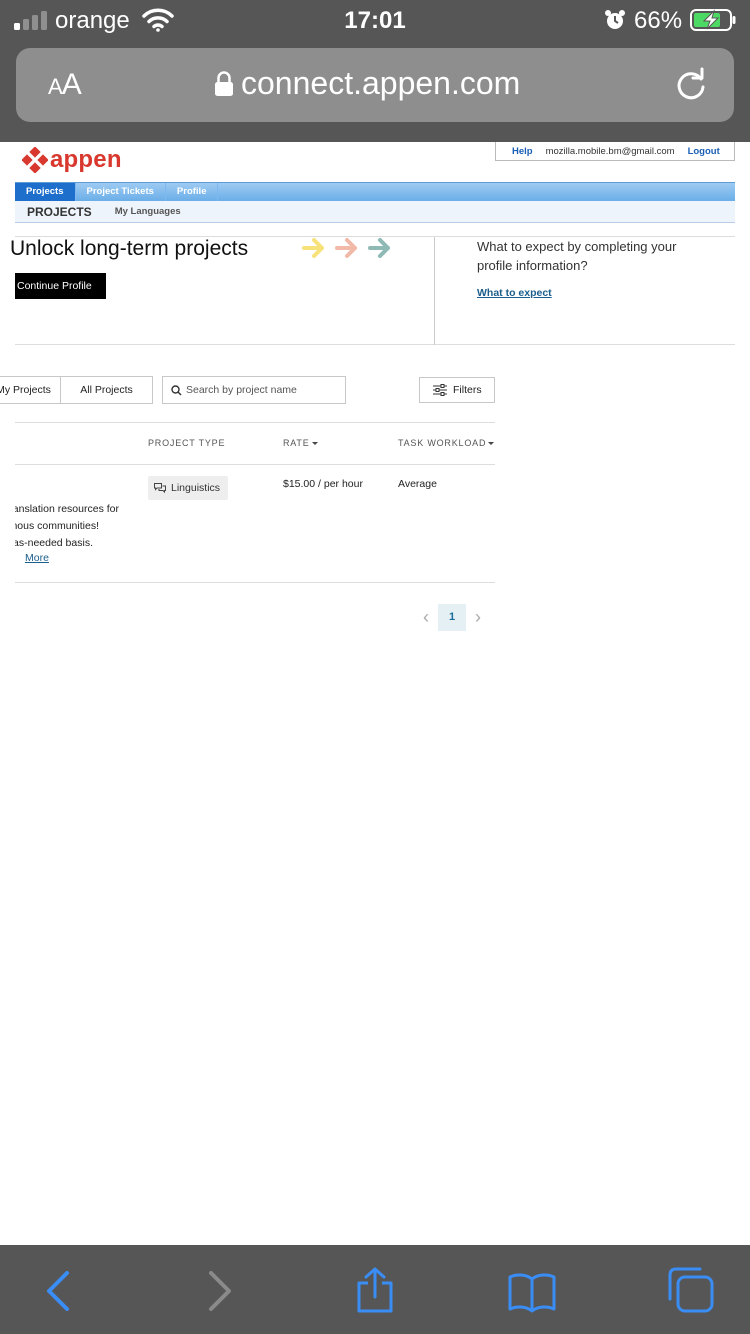 This screenshot has height=1334, width=750. Describe the element at coordinates (148, 211) in the screenshot. I see `my-languages-link: My Languages` at that location.